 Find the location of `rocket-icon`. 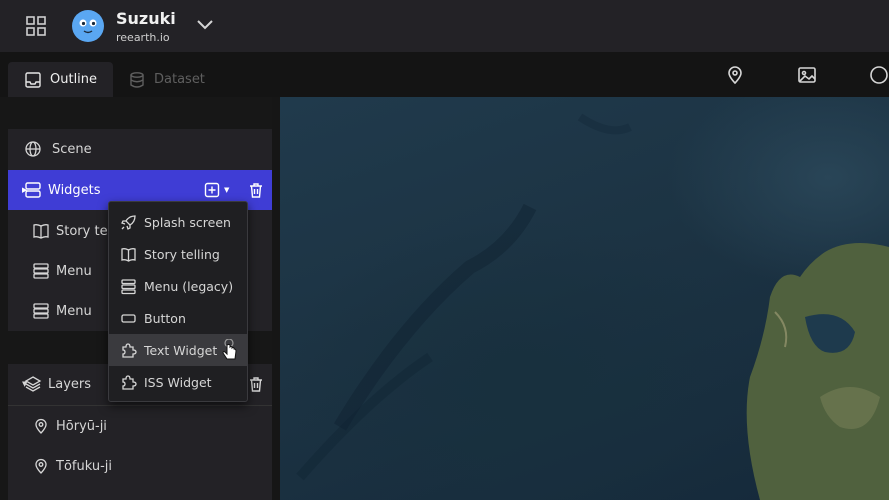

rocket-icon is located at coordinates (128, 222).